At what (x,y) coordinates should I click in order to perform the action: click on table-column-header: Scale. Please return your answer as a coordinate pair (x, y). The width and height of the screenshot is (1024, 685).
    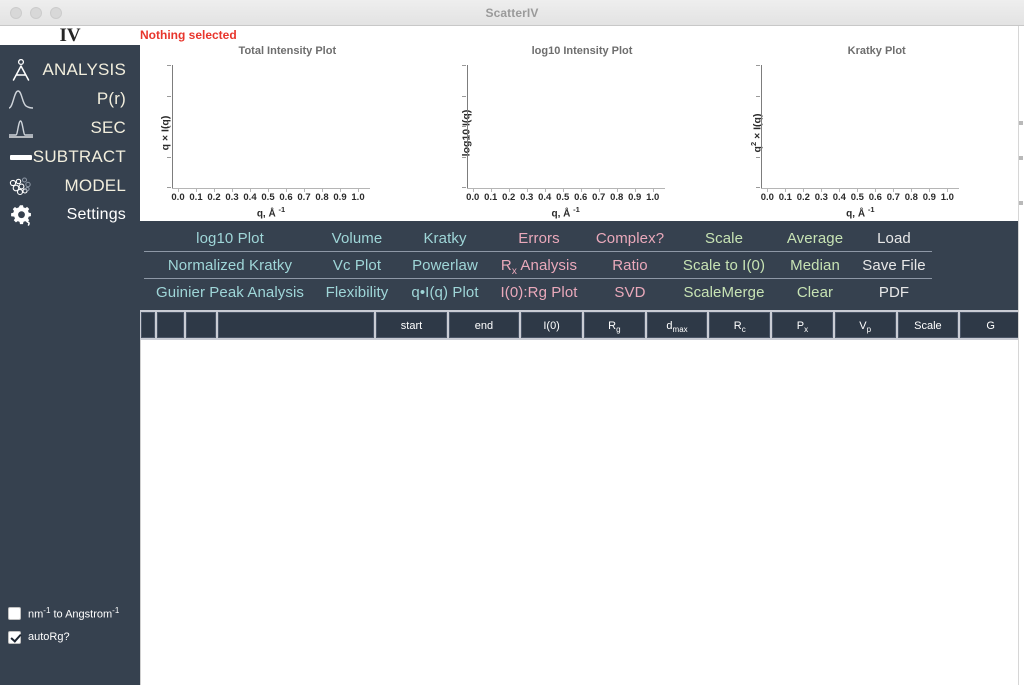
    Looking at the image, I should click on (928, 325).